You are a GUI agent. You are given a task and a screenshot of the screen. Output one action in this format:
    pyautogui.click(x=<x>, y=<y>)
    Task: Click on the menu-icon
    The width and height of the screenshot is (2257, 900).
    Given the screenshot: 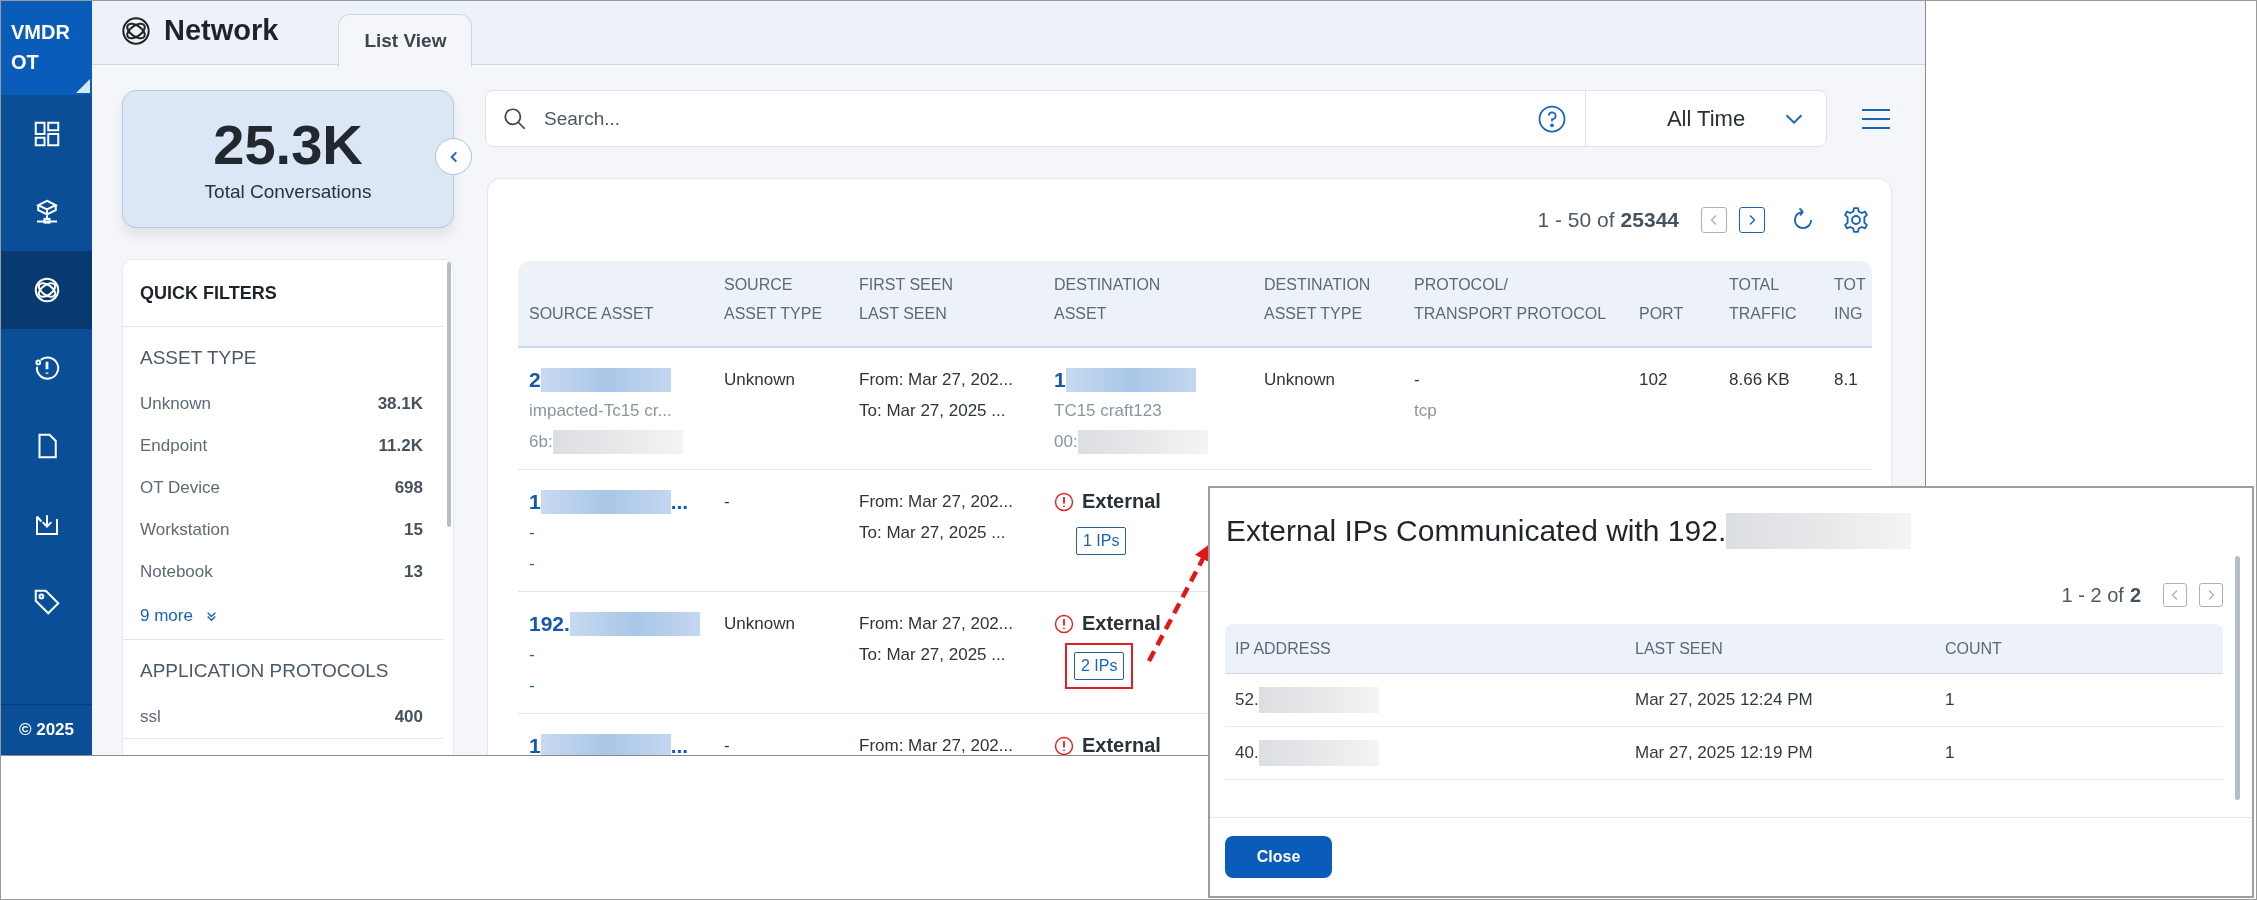 What is the action you would take?
    pyautogui.click(x=1876, y=118)
    